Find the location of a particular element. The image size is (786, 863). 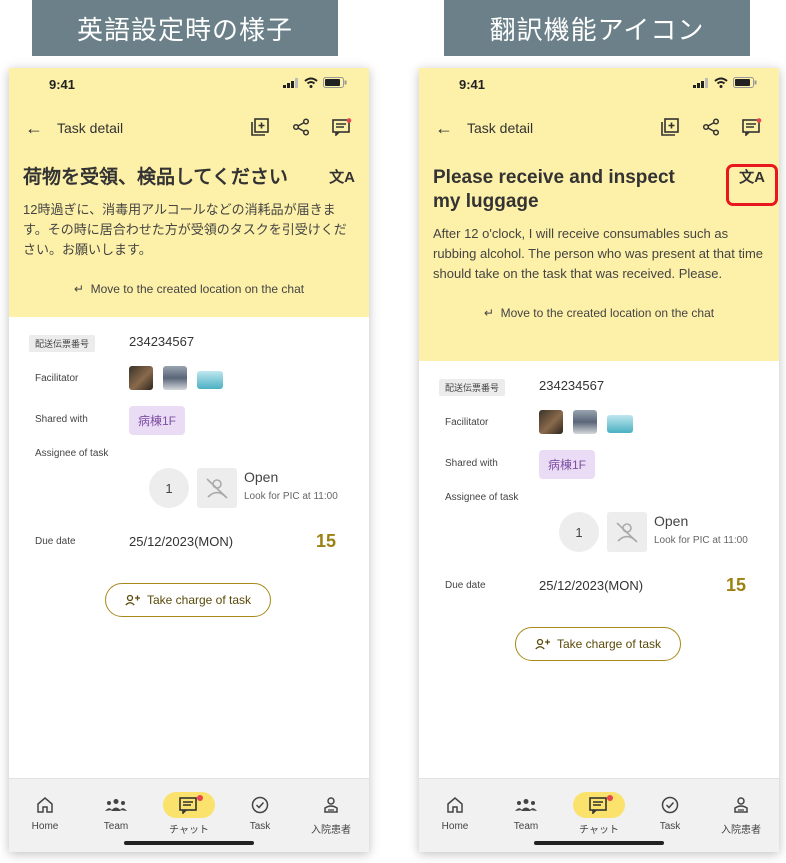

due-date-label: Due date is located at coordinates (465, 585).